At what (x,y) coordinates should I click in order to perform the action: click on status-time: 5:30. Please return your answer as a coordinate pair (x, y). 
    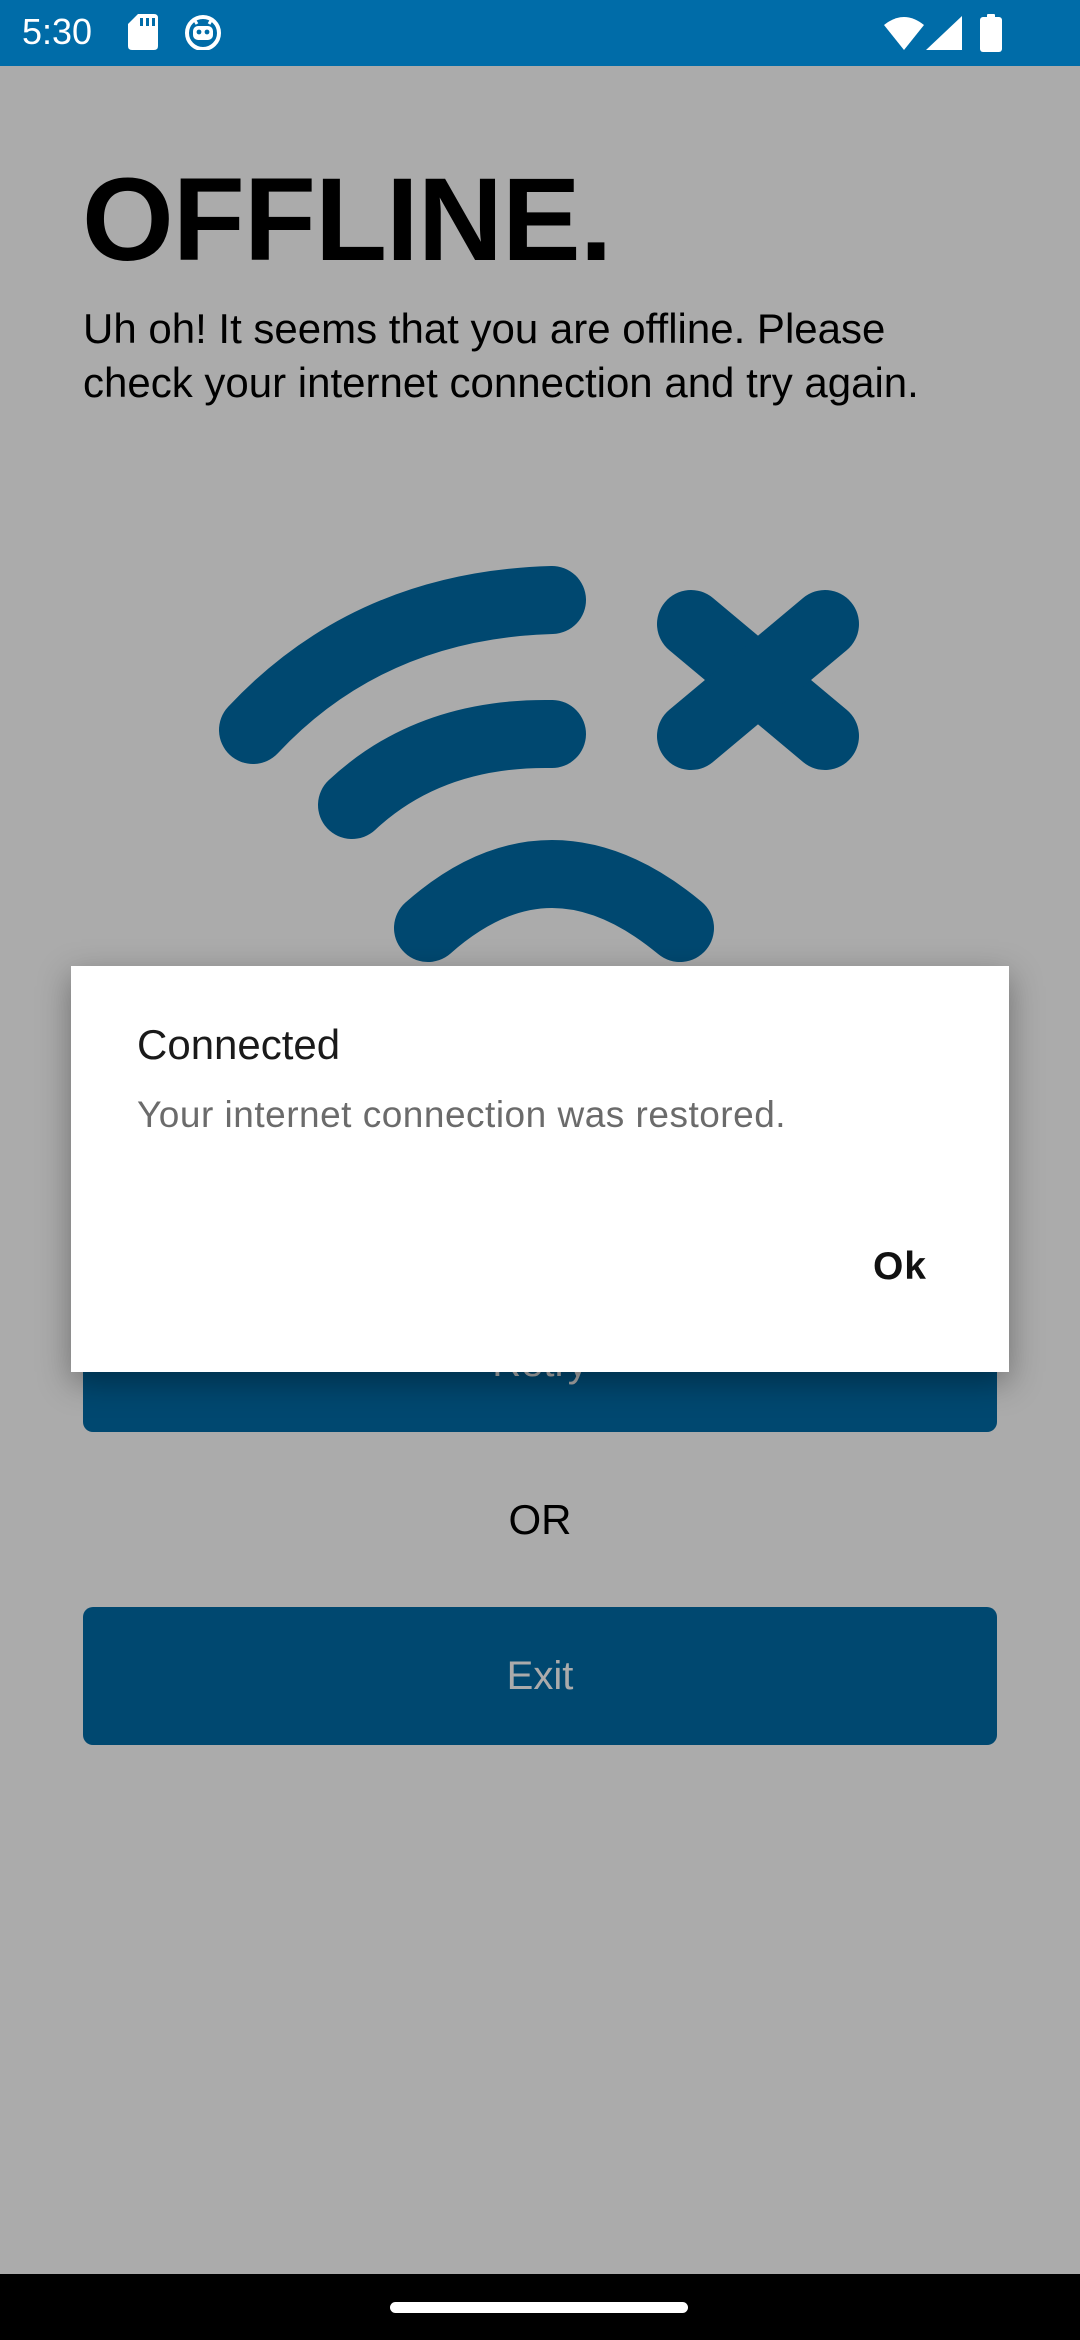
    Looking at the image, I should click on (57, 31).